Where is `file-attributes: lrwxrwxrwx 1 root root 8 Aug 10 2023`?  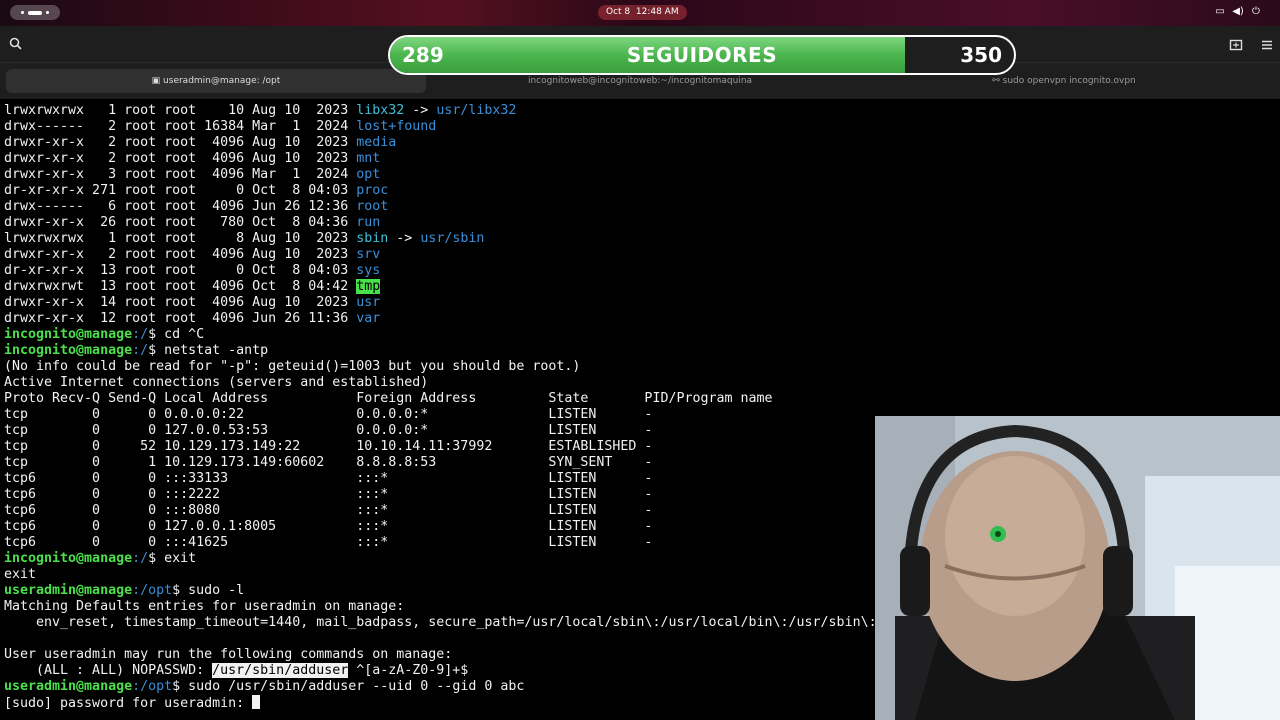
file-attributes: lrwxrwxrwx 1 root root 8 Aug 10 2023 is located at coordinates (180, 238).